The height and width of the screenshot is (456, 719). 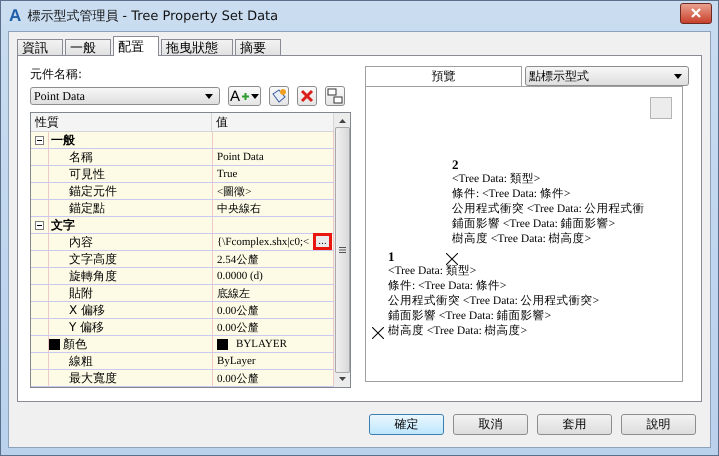 I want to click on tab: 一般, so click(x=88, y=47).